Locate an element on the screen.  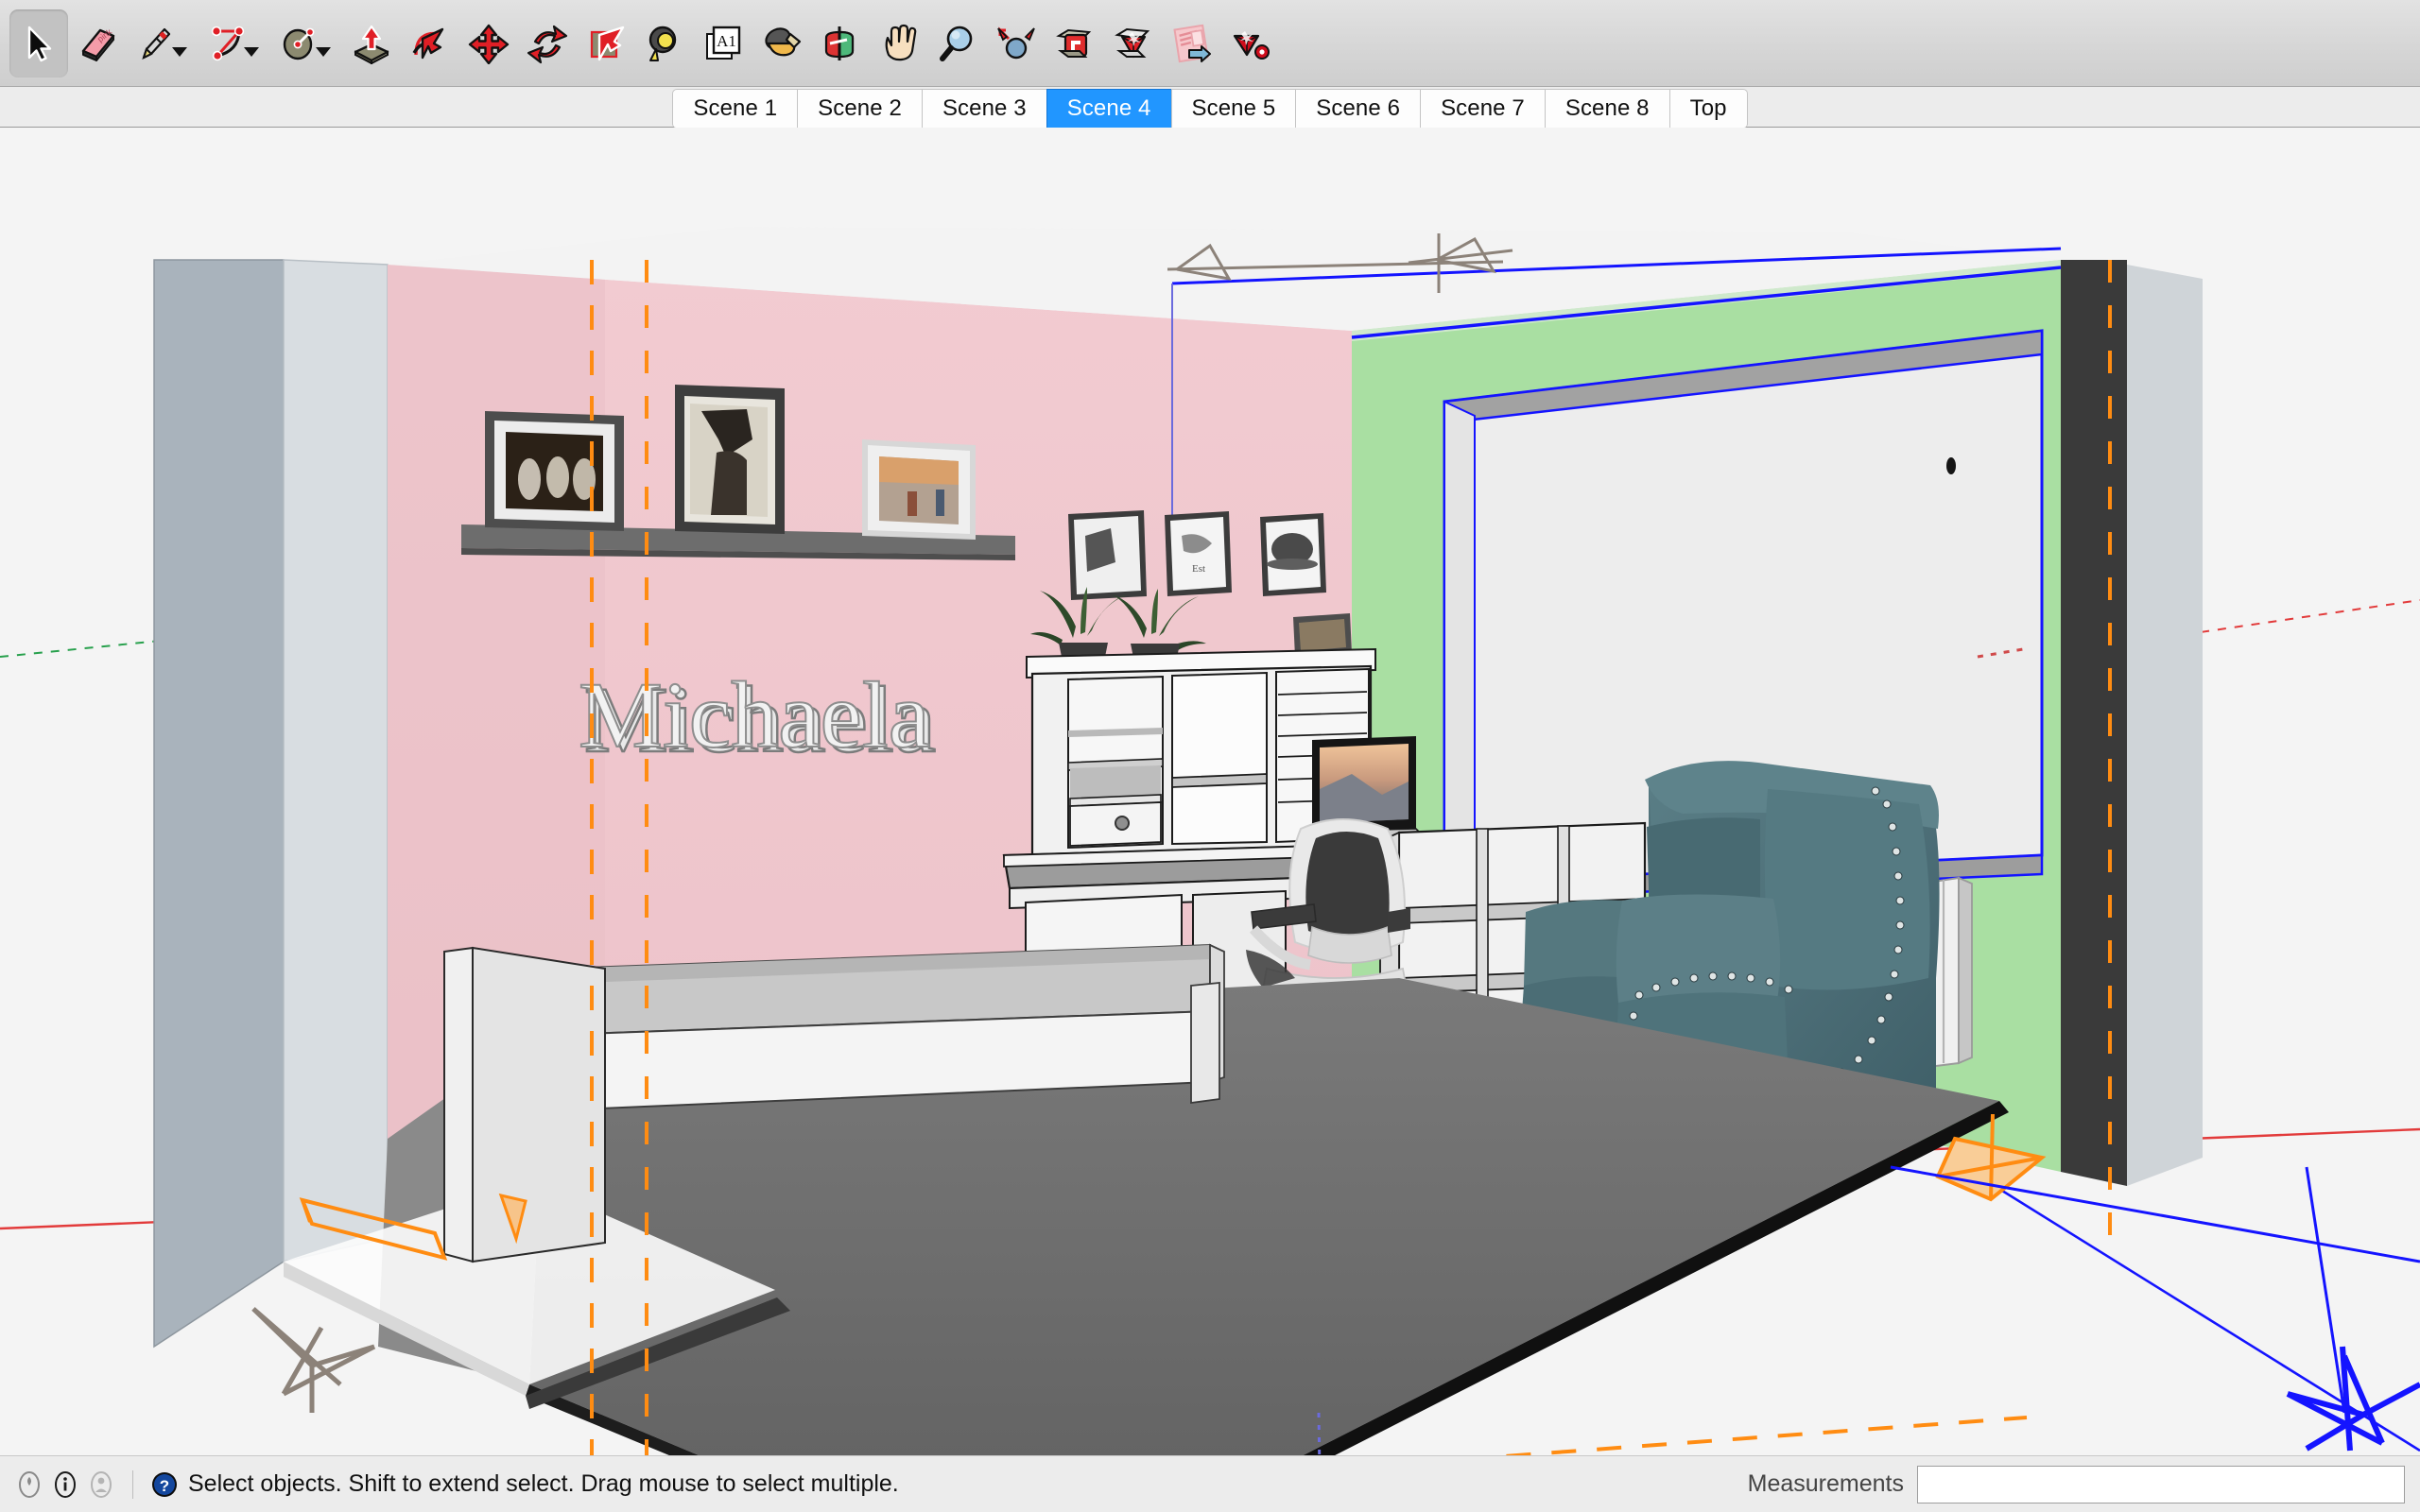
person-icon is located at coordinates (101, 1484).